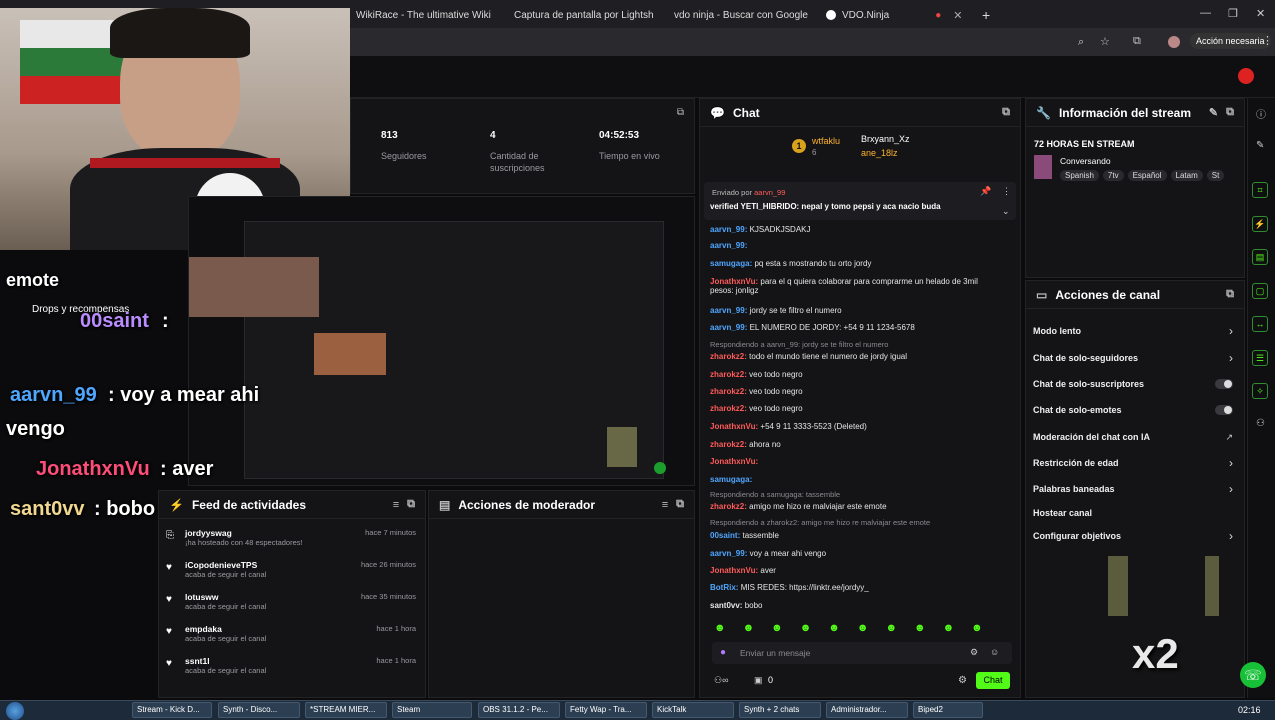 This screenshot has height=720, width=1275. I want to click on new-tab-button: +, so click(989, 15).